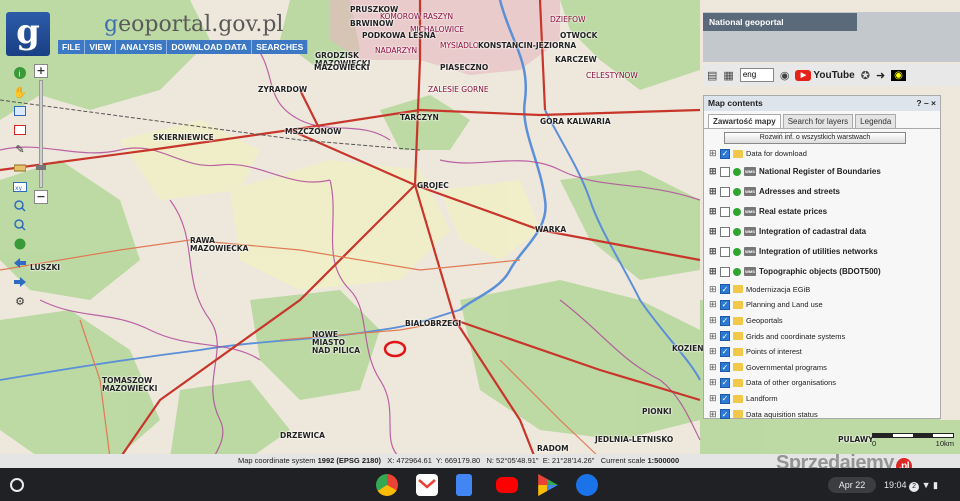 This screenshot has width=960, height=501. Describe the element at coordinates (825, 75) in the screenshot. I see `youtube-link: ▶ YouTube` at that location.